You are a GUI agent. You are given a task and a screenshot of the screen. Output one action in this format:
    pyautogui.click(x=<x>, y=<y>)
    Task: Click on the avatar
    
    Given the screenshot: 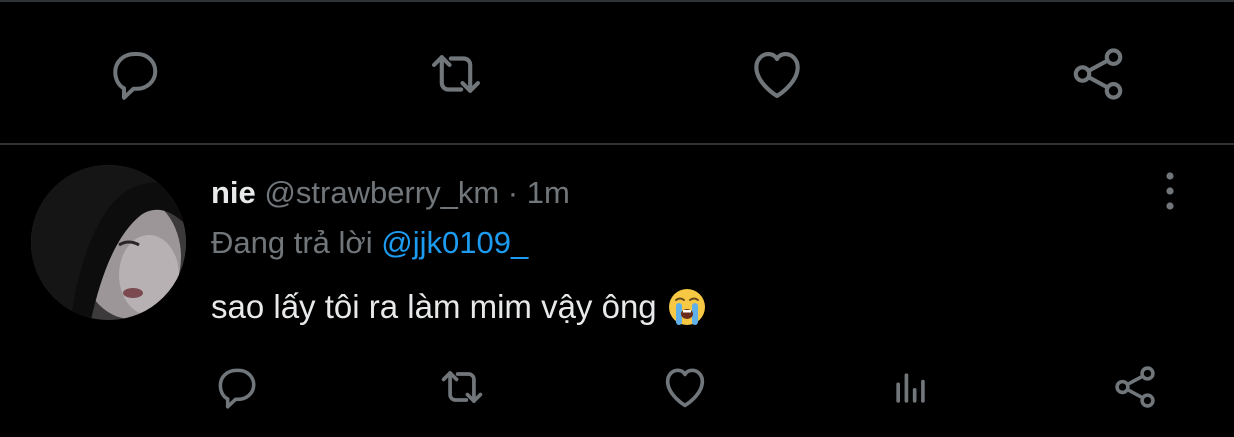 What is the action you would take?
    pyautogui.click(x=108, y=242)
    